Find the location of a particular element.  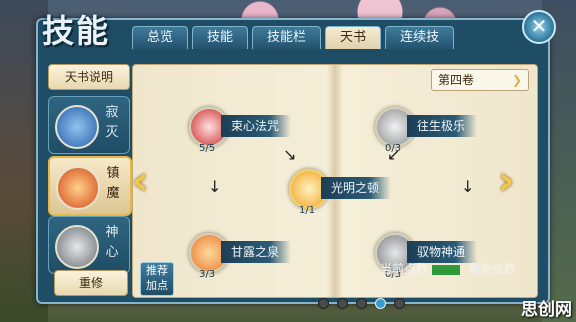

sidebar-item-label: 镇魔 is located at coordinates (113, 183).